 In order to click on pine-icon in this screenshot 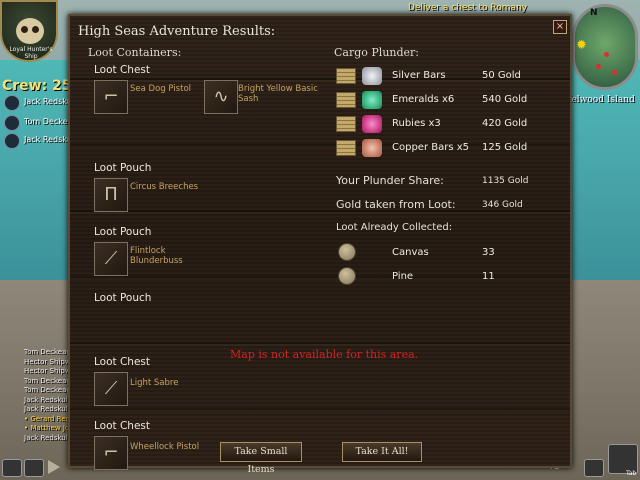, I will do `click(347, 276)`.